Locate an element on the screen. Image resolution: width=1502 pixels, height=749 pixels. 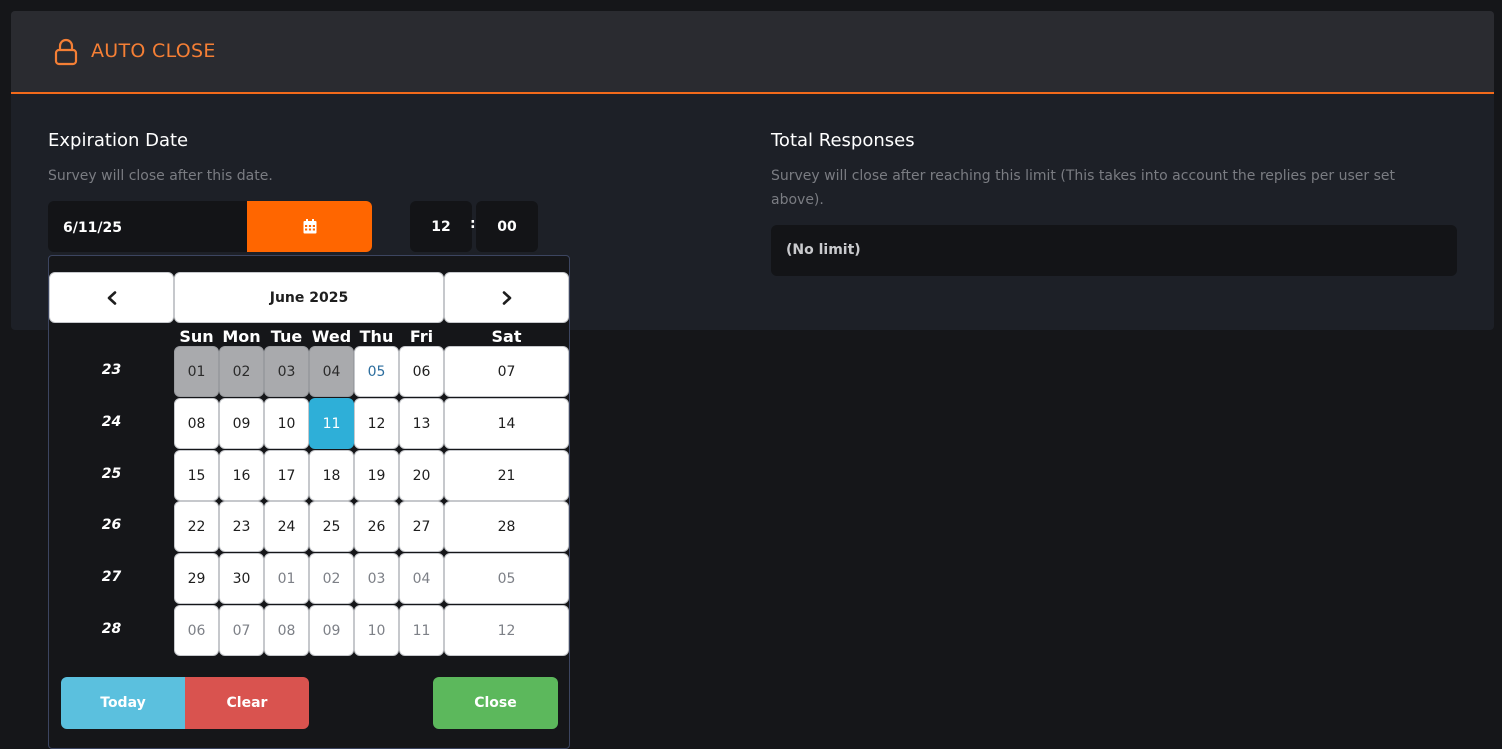
week-number: 23 is located at coordinates (111, 370).